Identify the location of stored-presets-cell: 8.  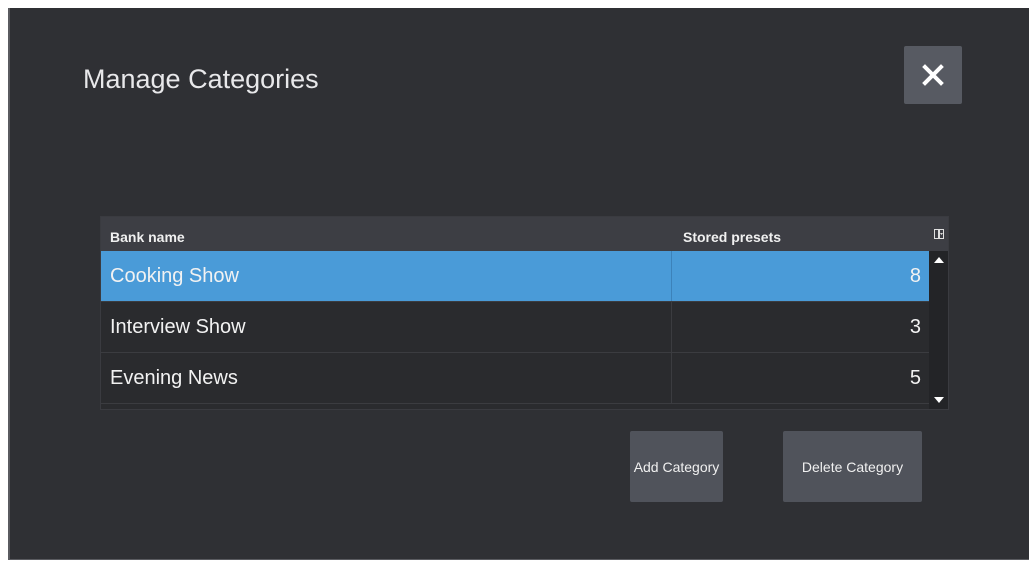
(915, 275).